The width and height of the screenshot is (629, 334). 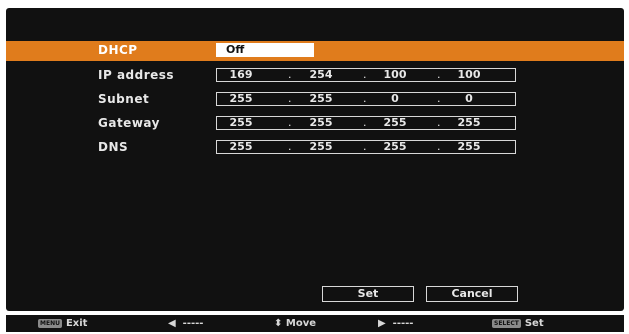 I want to click on dns-octet-3: 255, so click(x=395, y=147).